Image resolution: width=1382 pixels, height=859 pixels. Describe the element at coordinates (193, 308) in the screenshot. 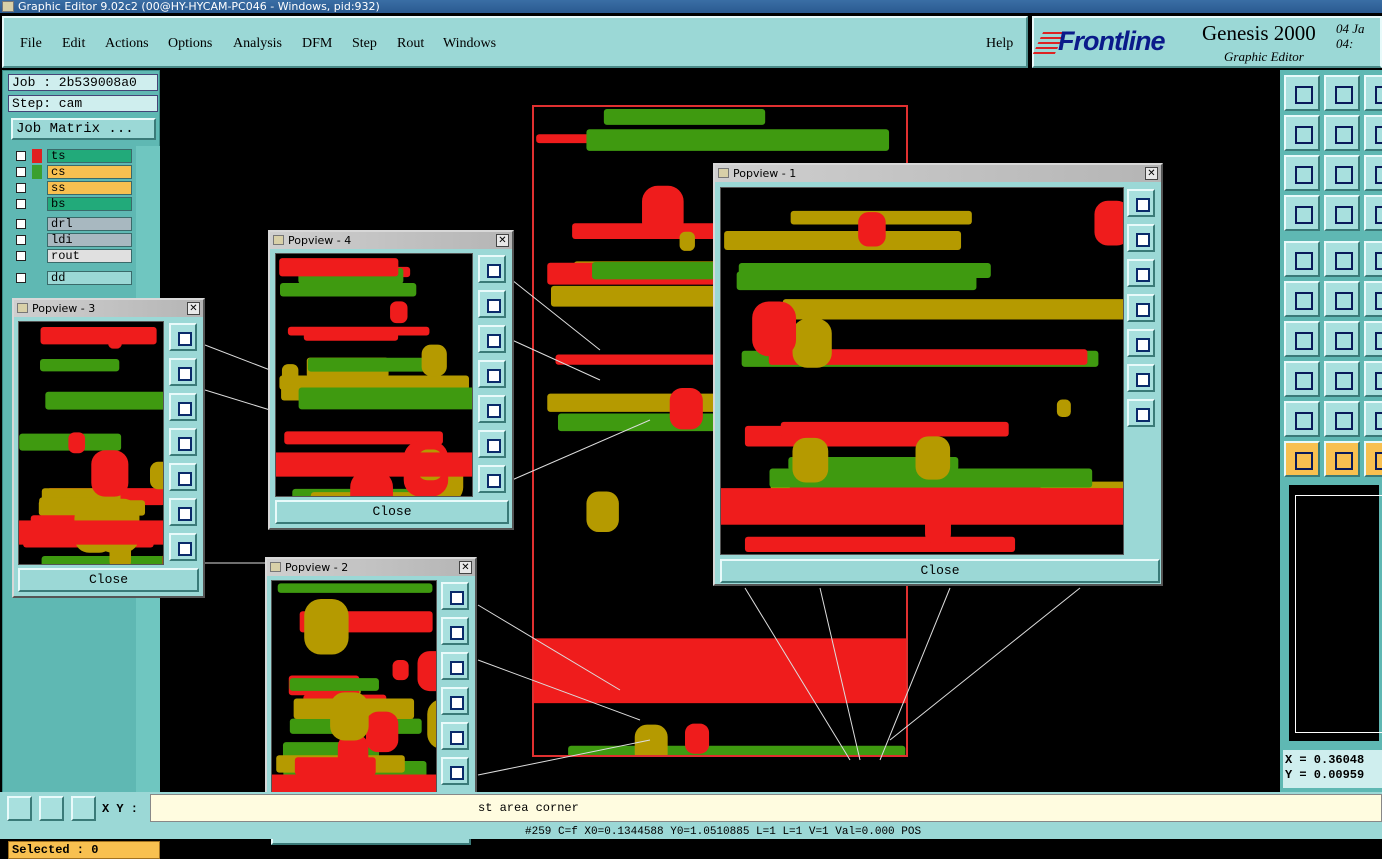

I see `popview-3-close-icon: ✕` at that location.